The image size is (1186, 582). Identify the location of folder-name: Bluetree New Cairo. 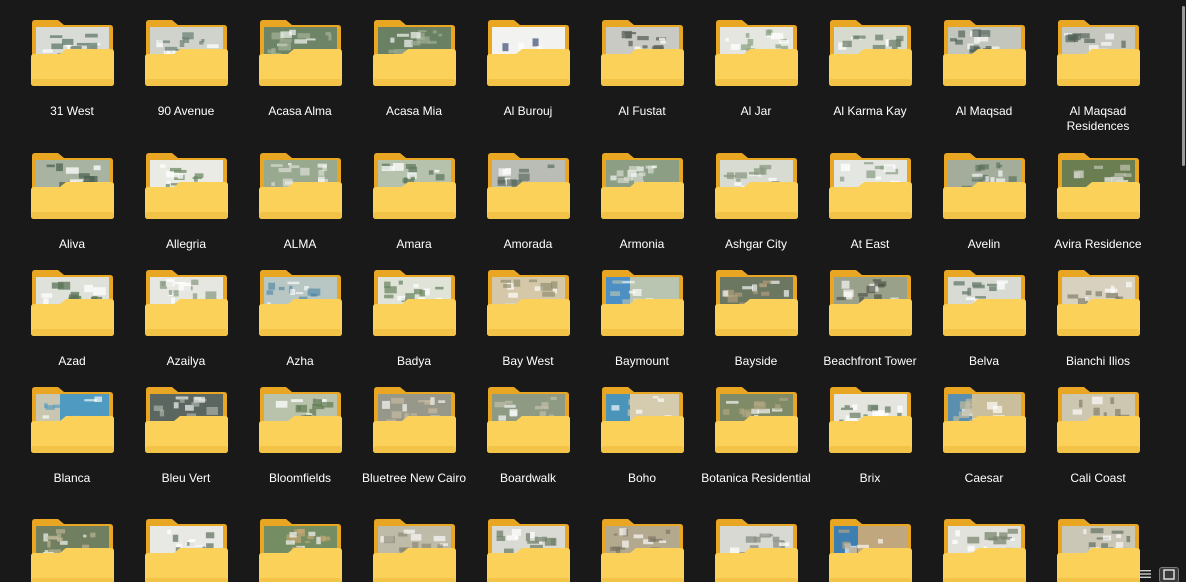
(414, 478).